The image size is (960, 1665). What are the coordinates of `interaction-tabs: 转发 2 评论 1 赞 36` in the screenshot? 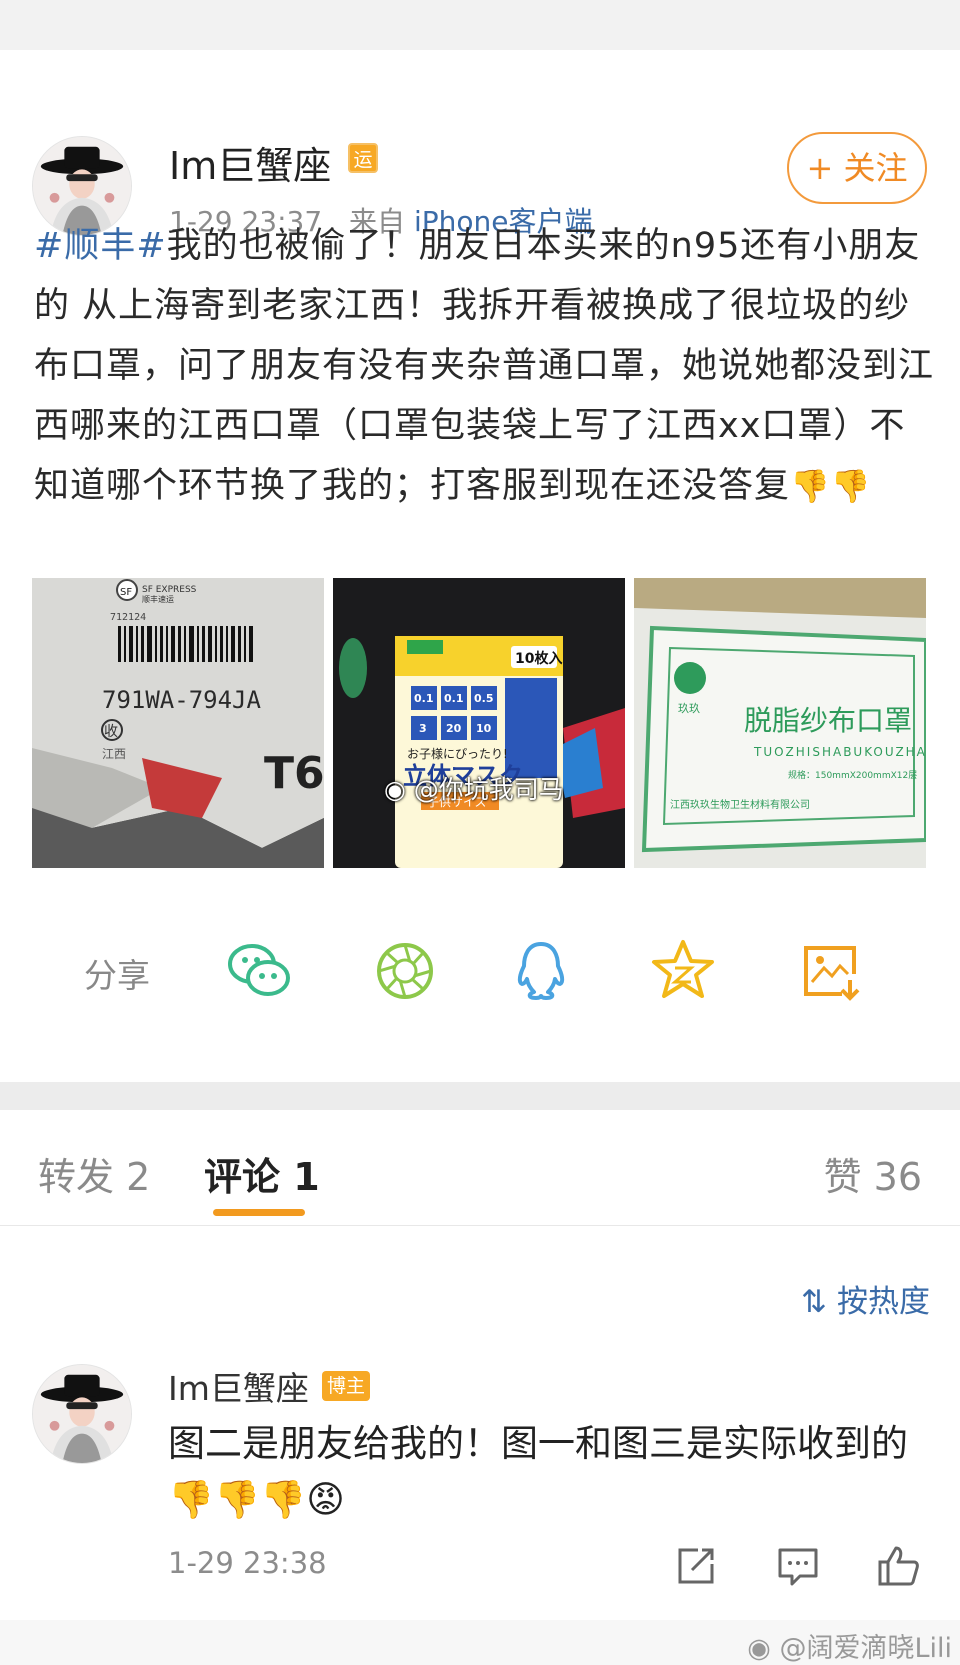 It's located at (480, 1168).